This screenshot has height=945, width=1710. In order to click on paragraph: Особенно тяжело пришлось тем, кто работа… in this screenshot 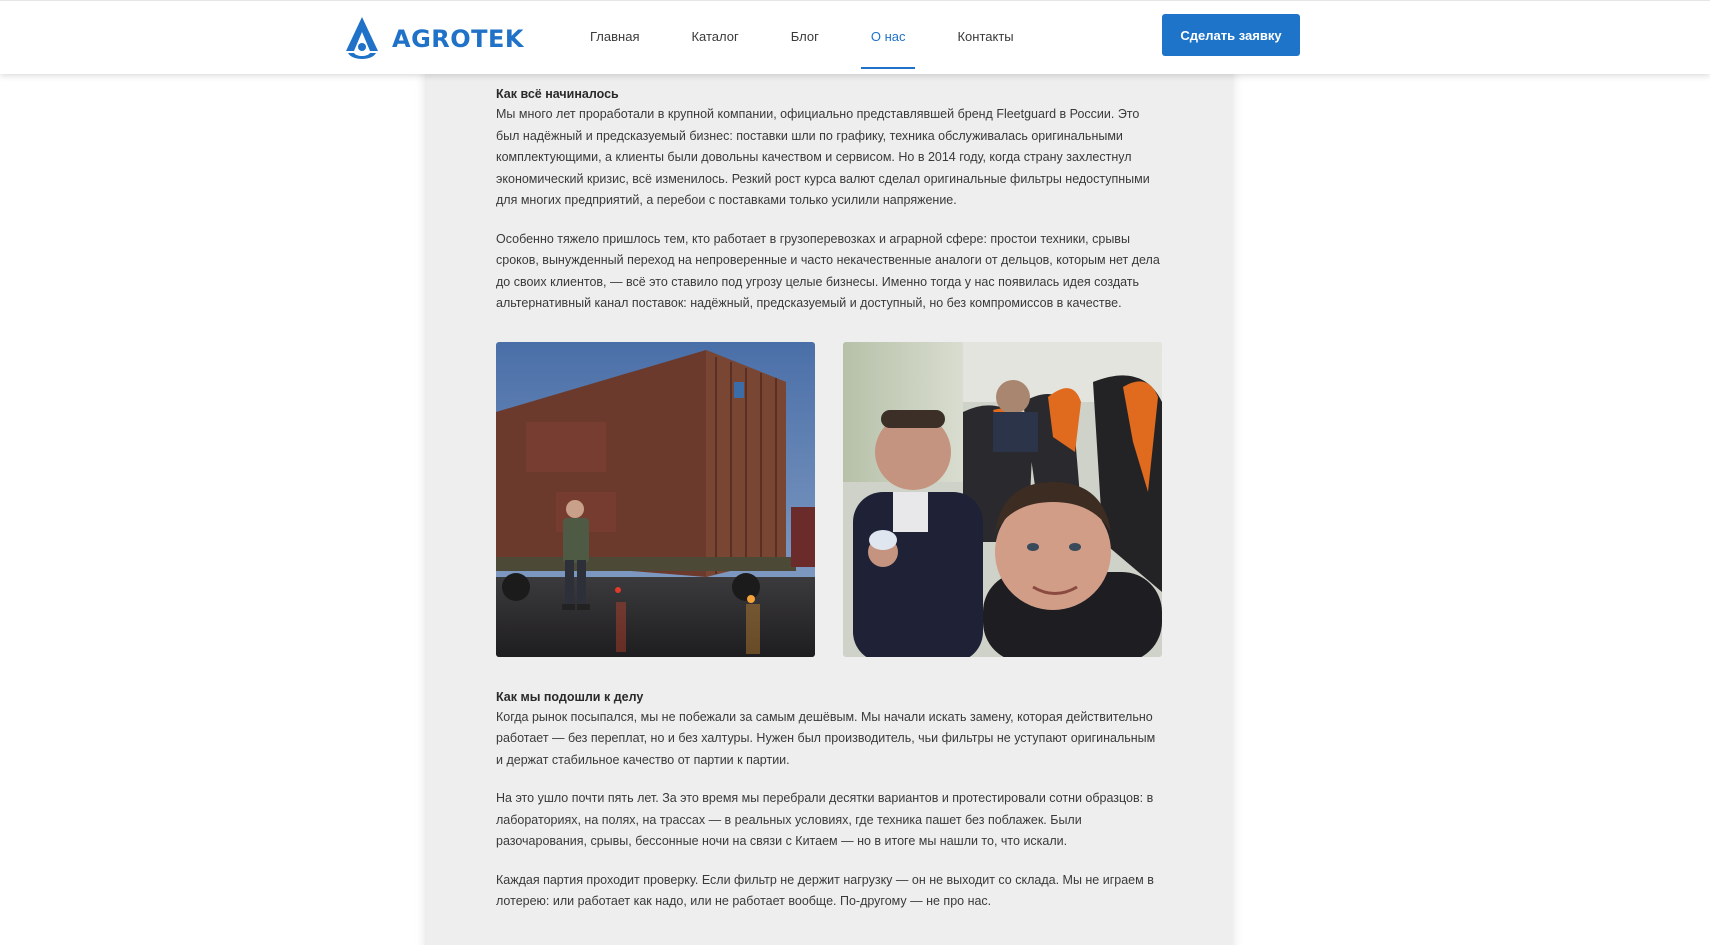, I will do `click(828, 271)`.